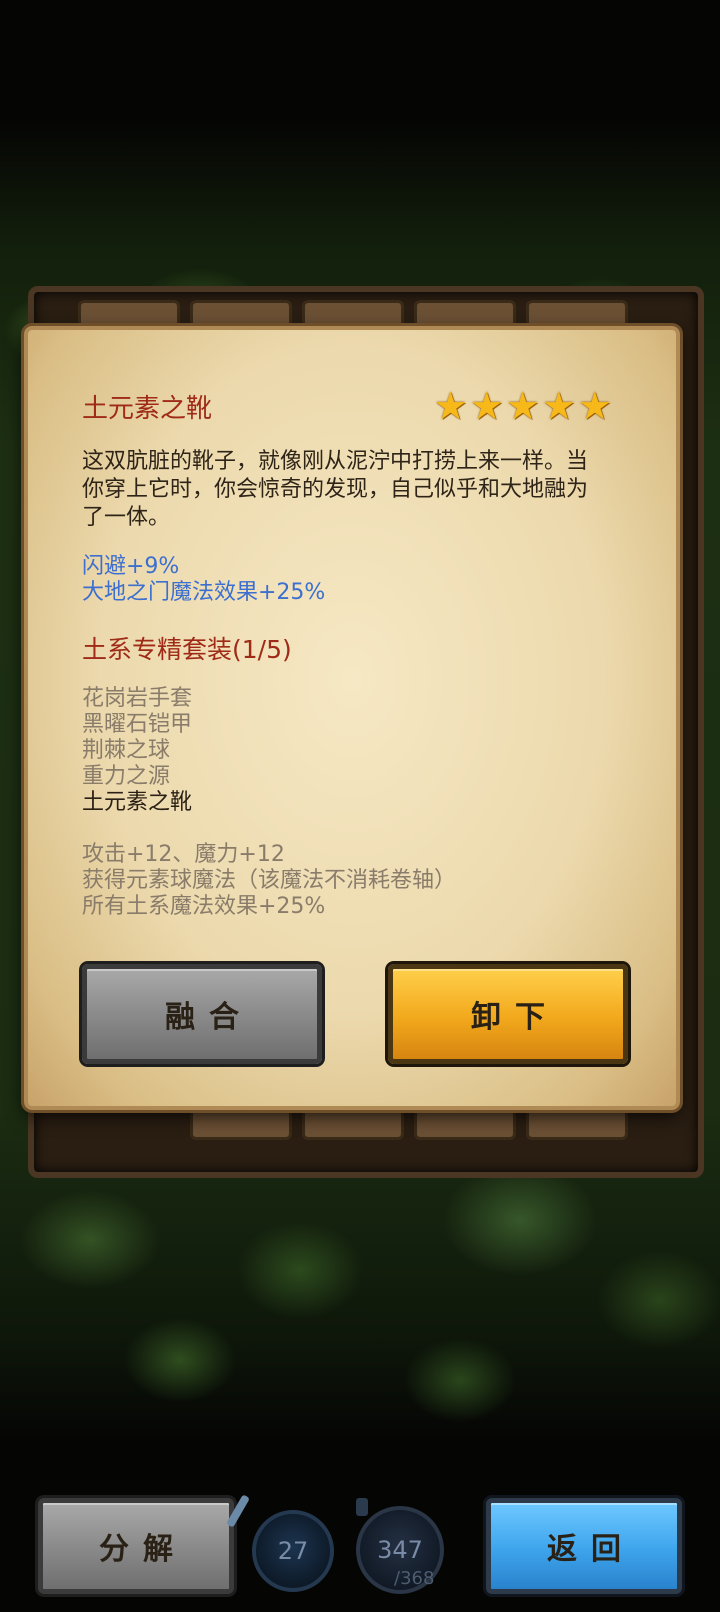 This screenshot has width=720, height=1612. What do you see at coordinates (137, 724) in the screenshot?
I see `set-item: 黑曜石铠甲` at bounding box center [137, 724].